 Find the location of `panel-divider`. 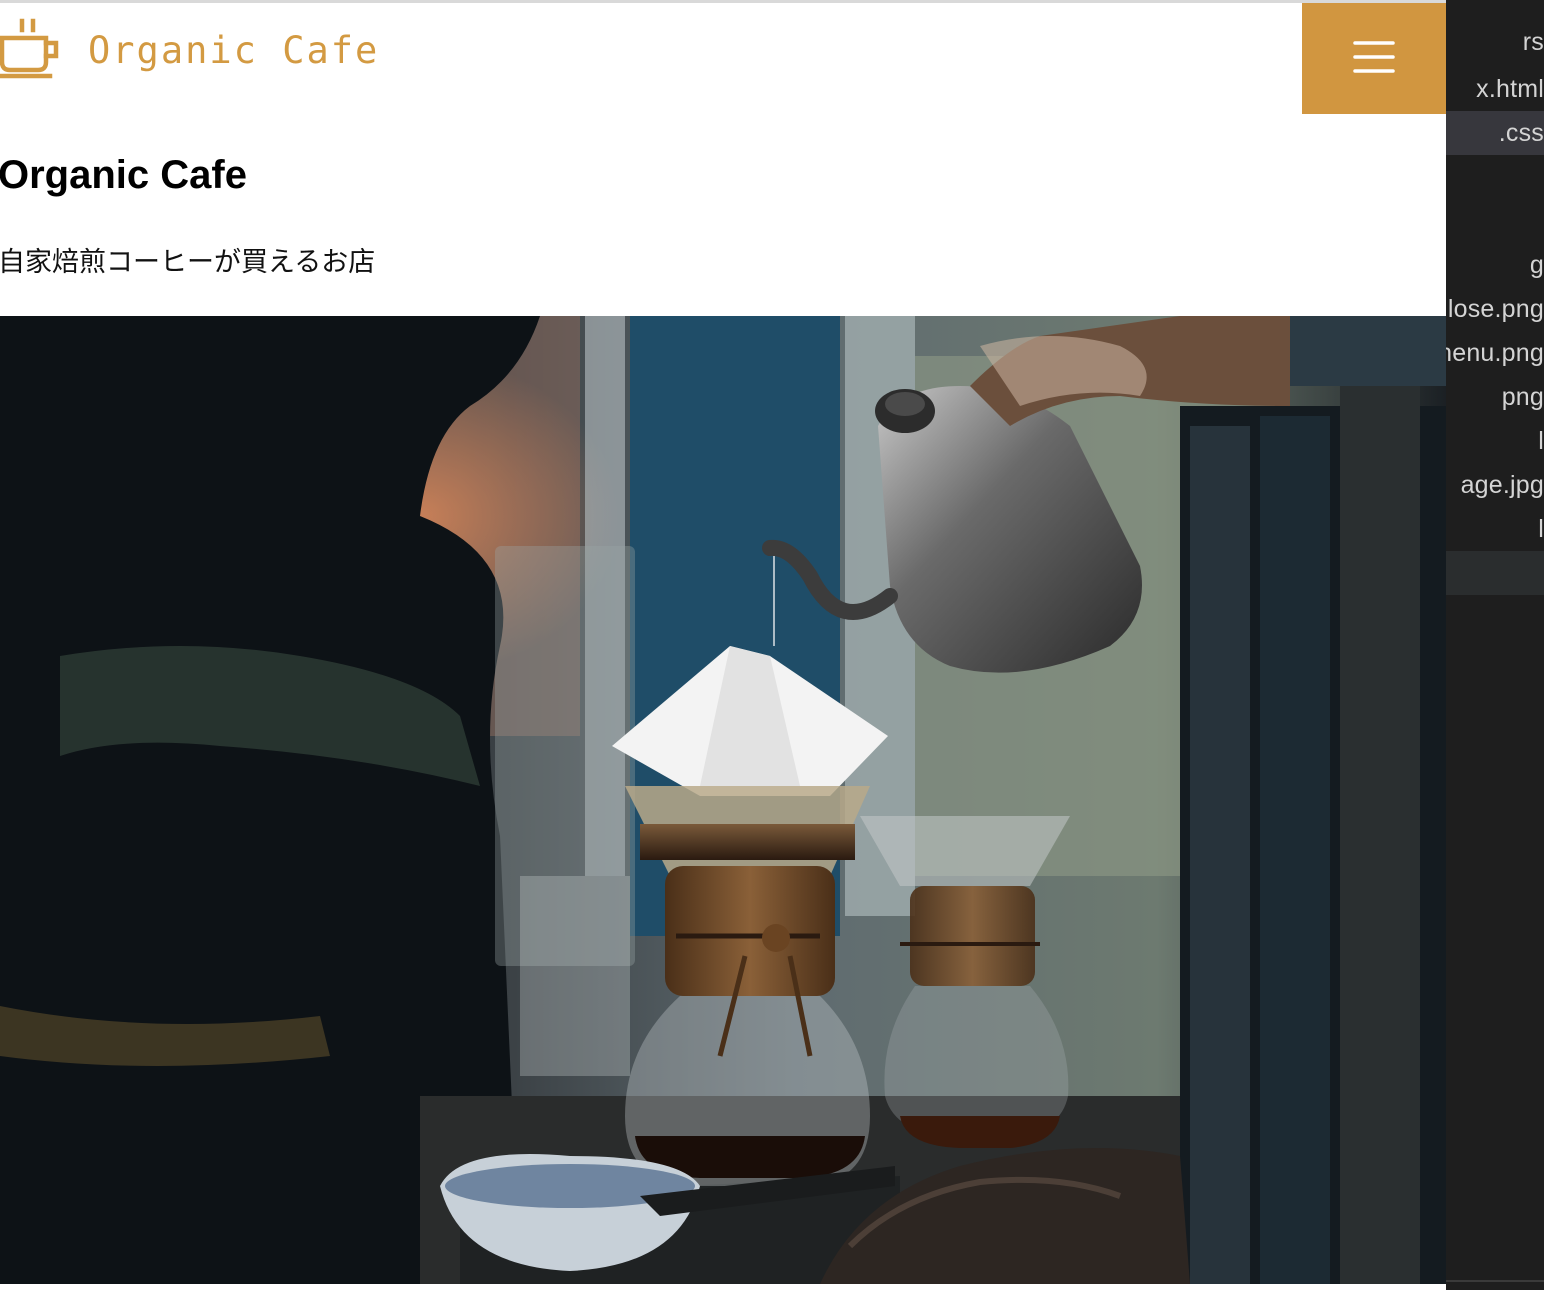

panel-divider is located at coordinates (1495, 1281).